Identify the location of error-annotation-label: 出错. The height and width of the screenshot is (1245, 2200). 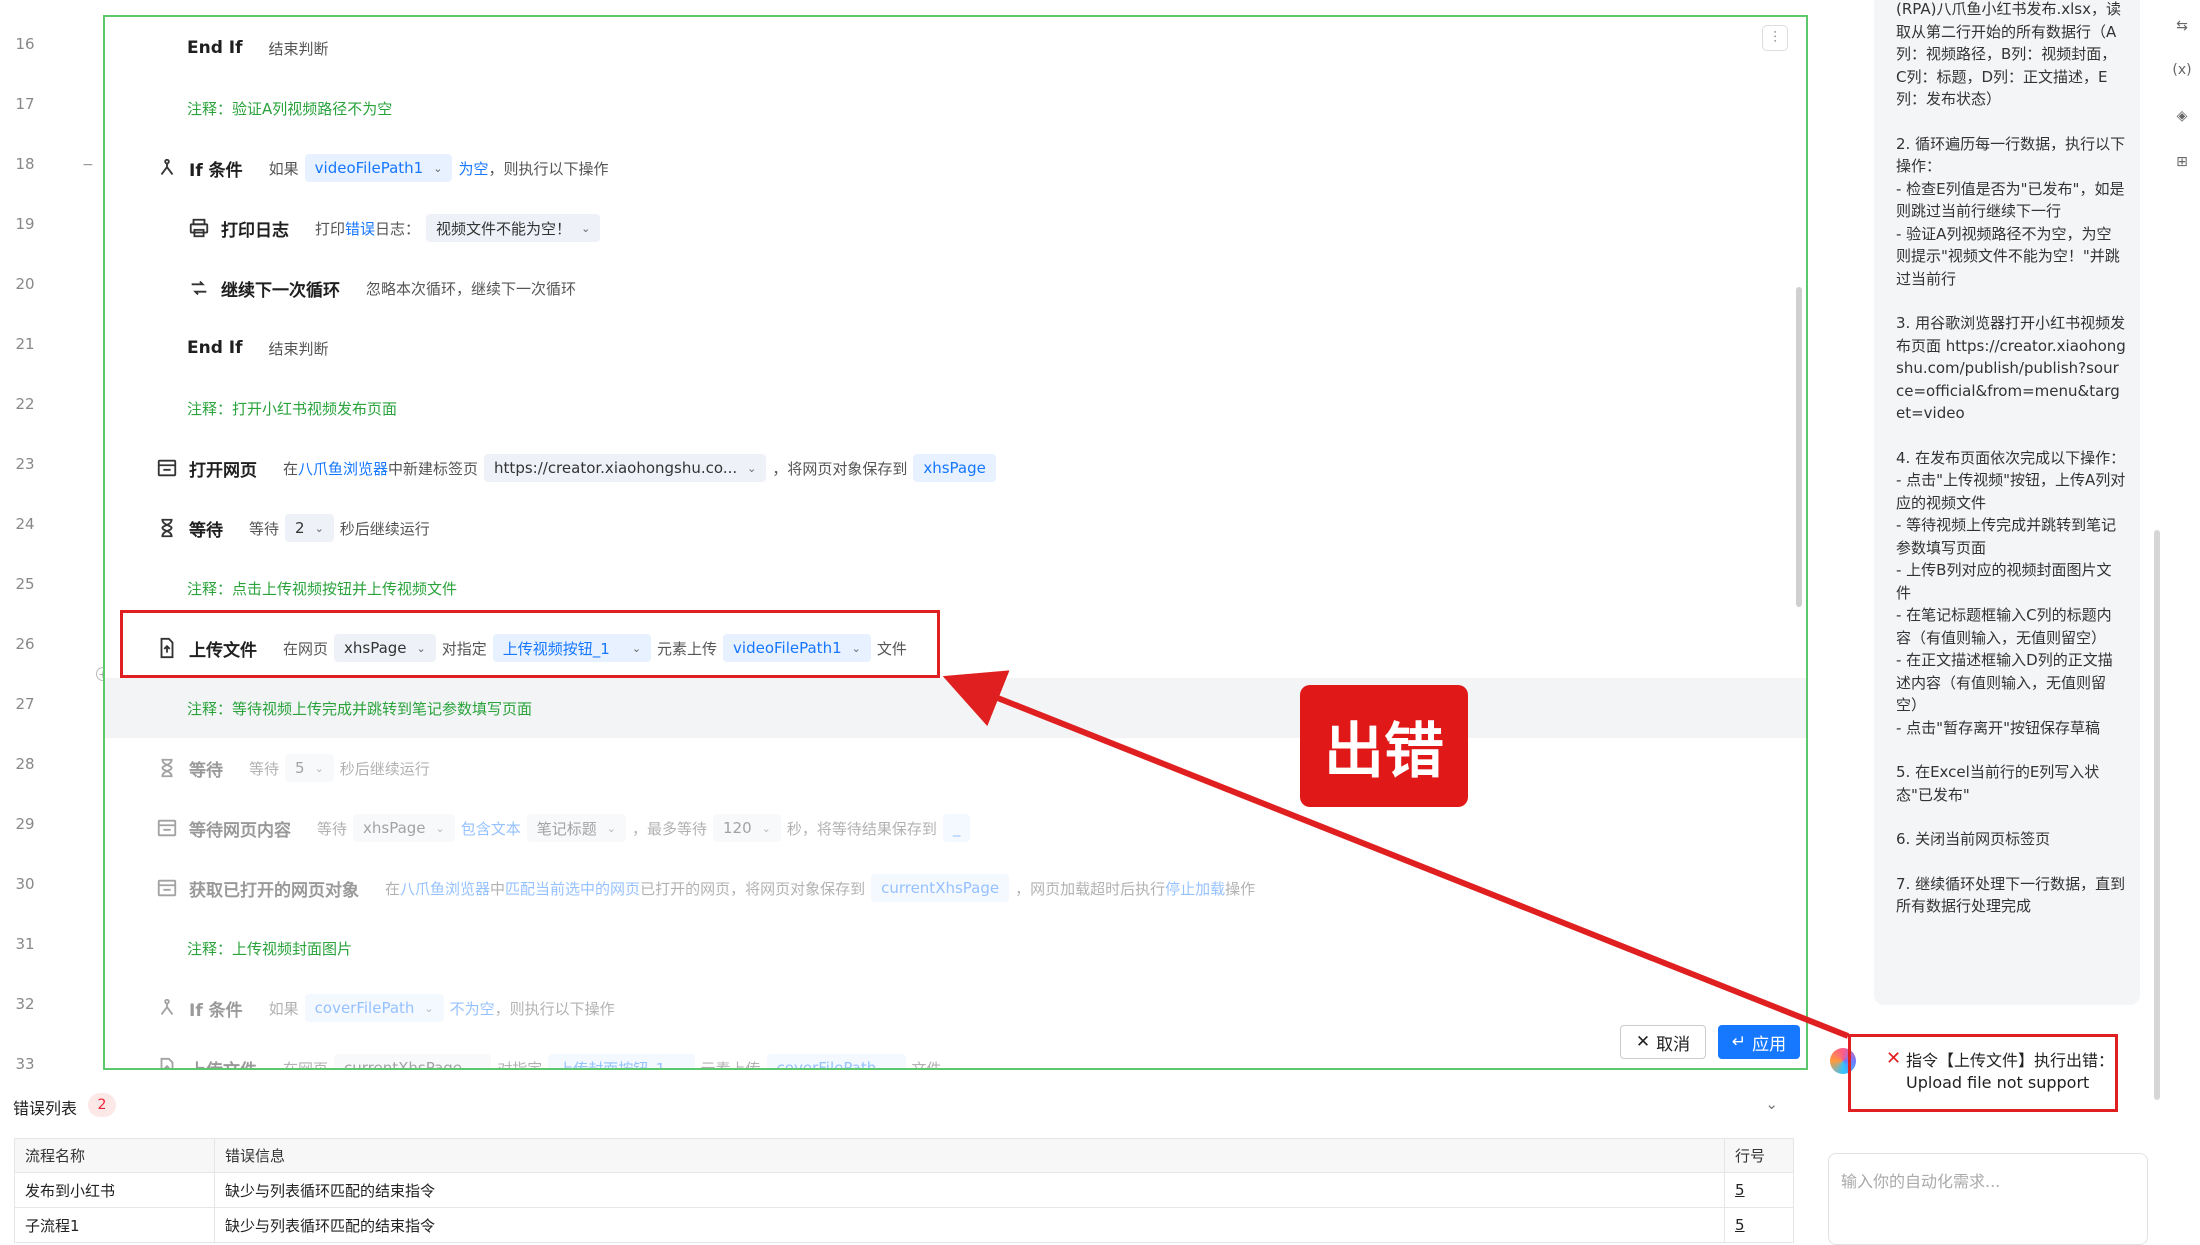
(1384, 746).